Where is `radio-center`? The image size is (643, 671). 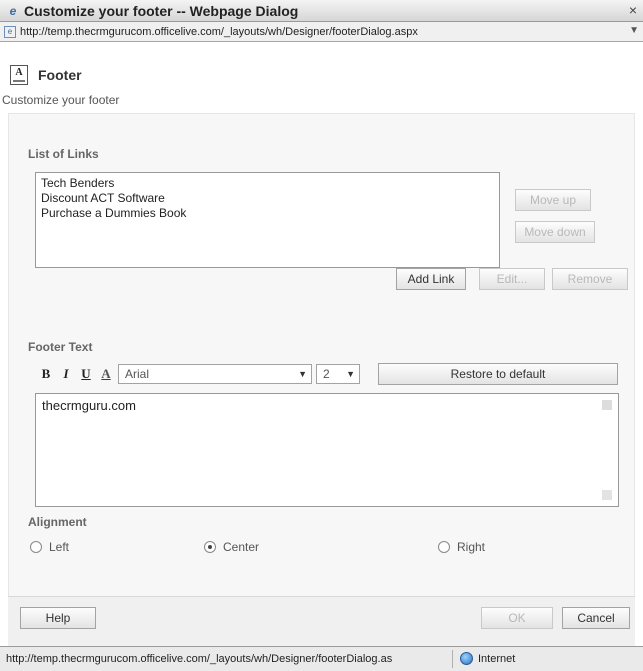
radio-center is located at coordinates (210, 547).